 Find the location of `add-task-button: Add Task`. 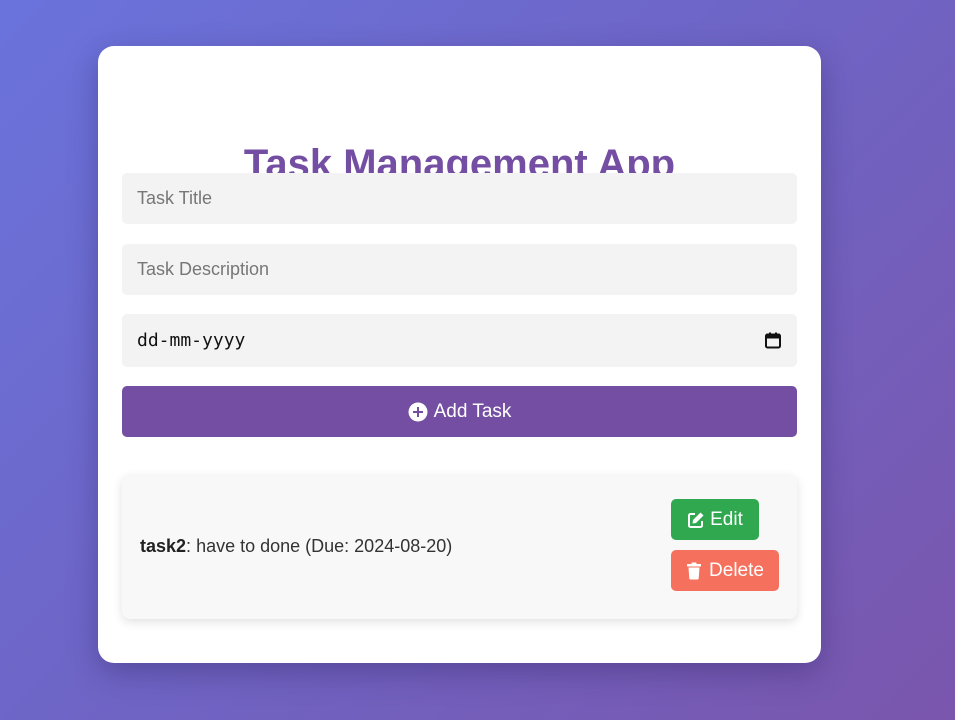

add-task-button: Add Task is located at coordinates (459, 411).